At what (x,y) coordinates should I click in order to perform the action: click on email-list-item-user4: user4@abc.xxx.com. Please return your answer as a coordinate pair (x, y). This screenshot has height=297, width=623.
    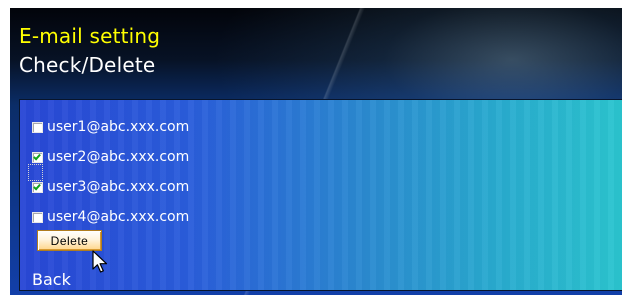
    Looking at the image, I should click on (110, 217).